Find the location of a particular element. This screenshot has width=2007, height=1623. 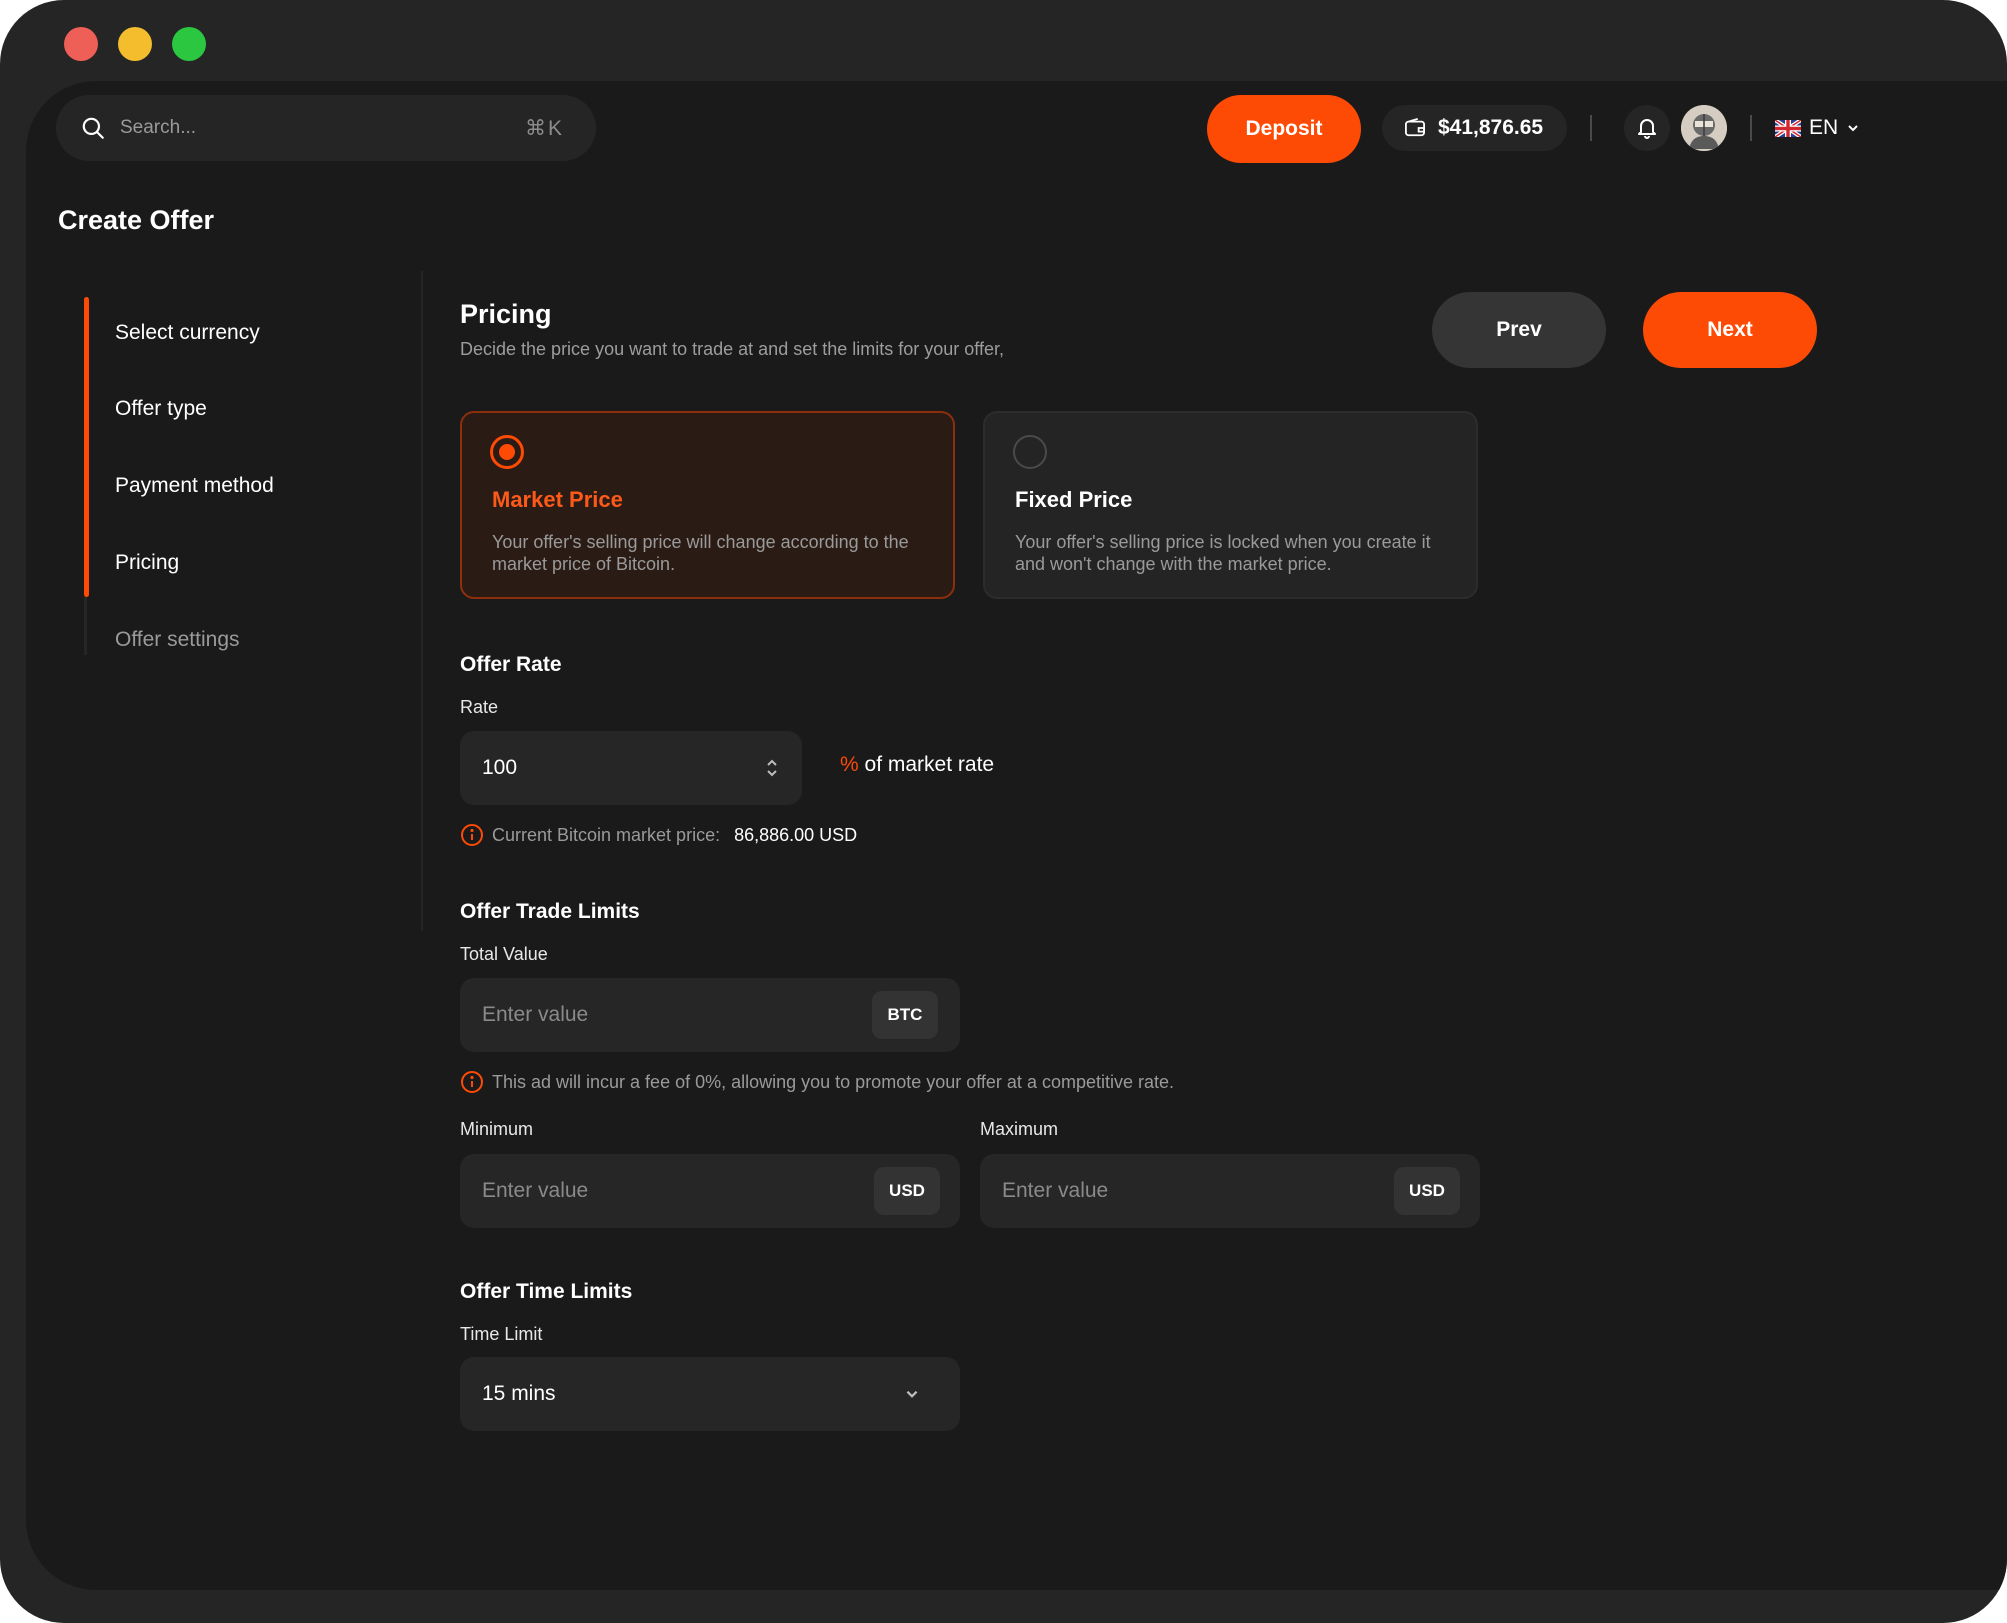

prev-button: Prev is located at coordinates (1519, 330).